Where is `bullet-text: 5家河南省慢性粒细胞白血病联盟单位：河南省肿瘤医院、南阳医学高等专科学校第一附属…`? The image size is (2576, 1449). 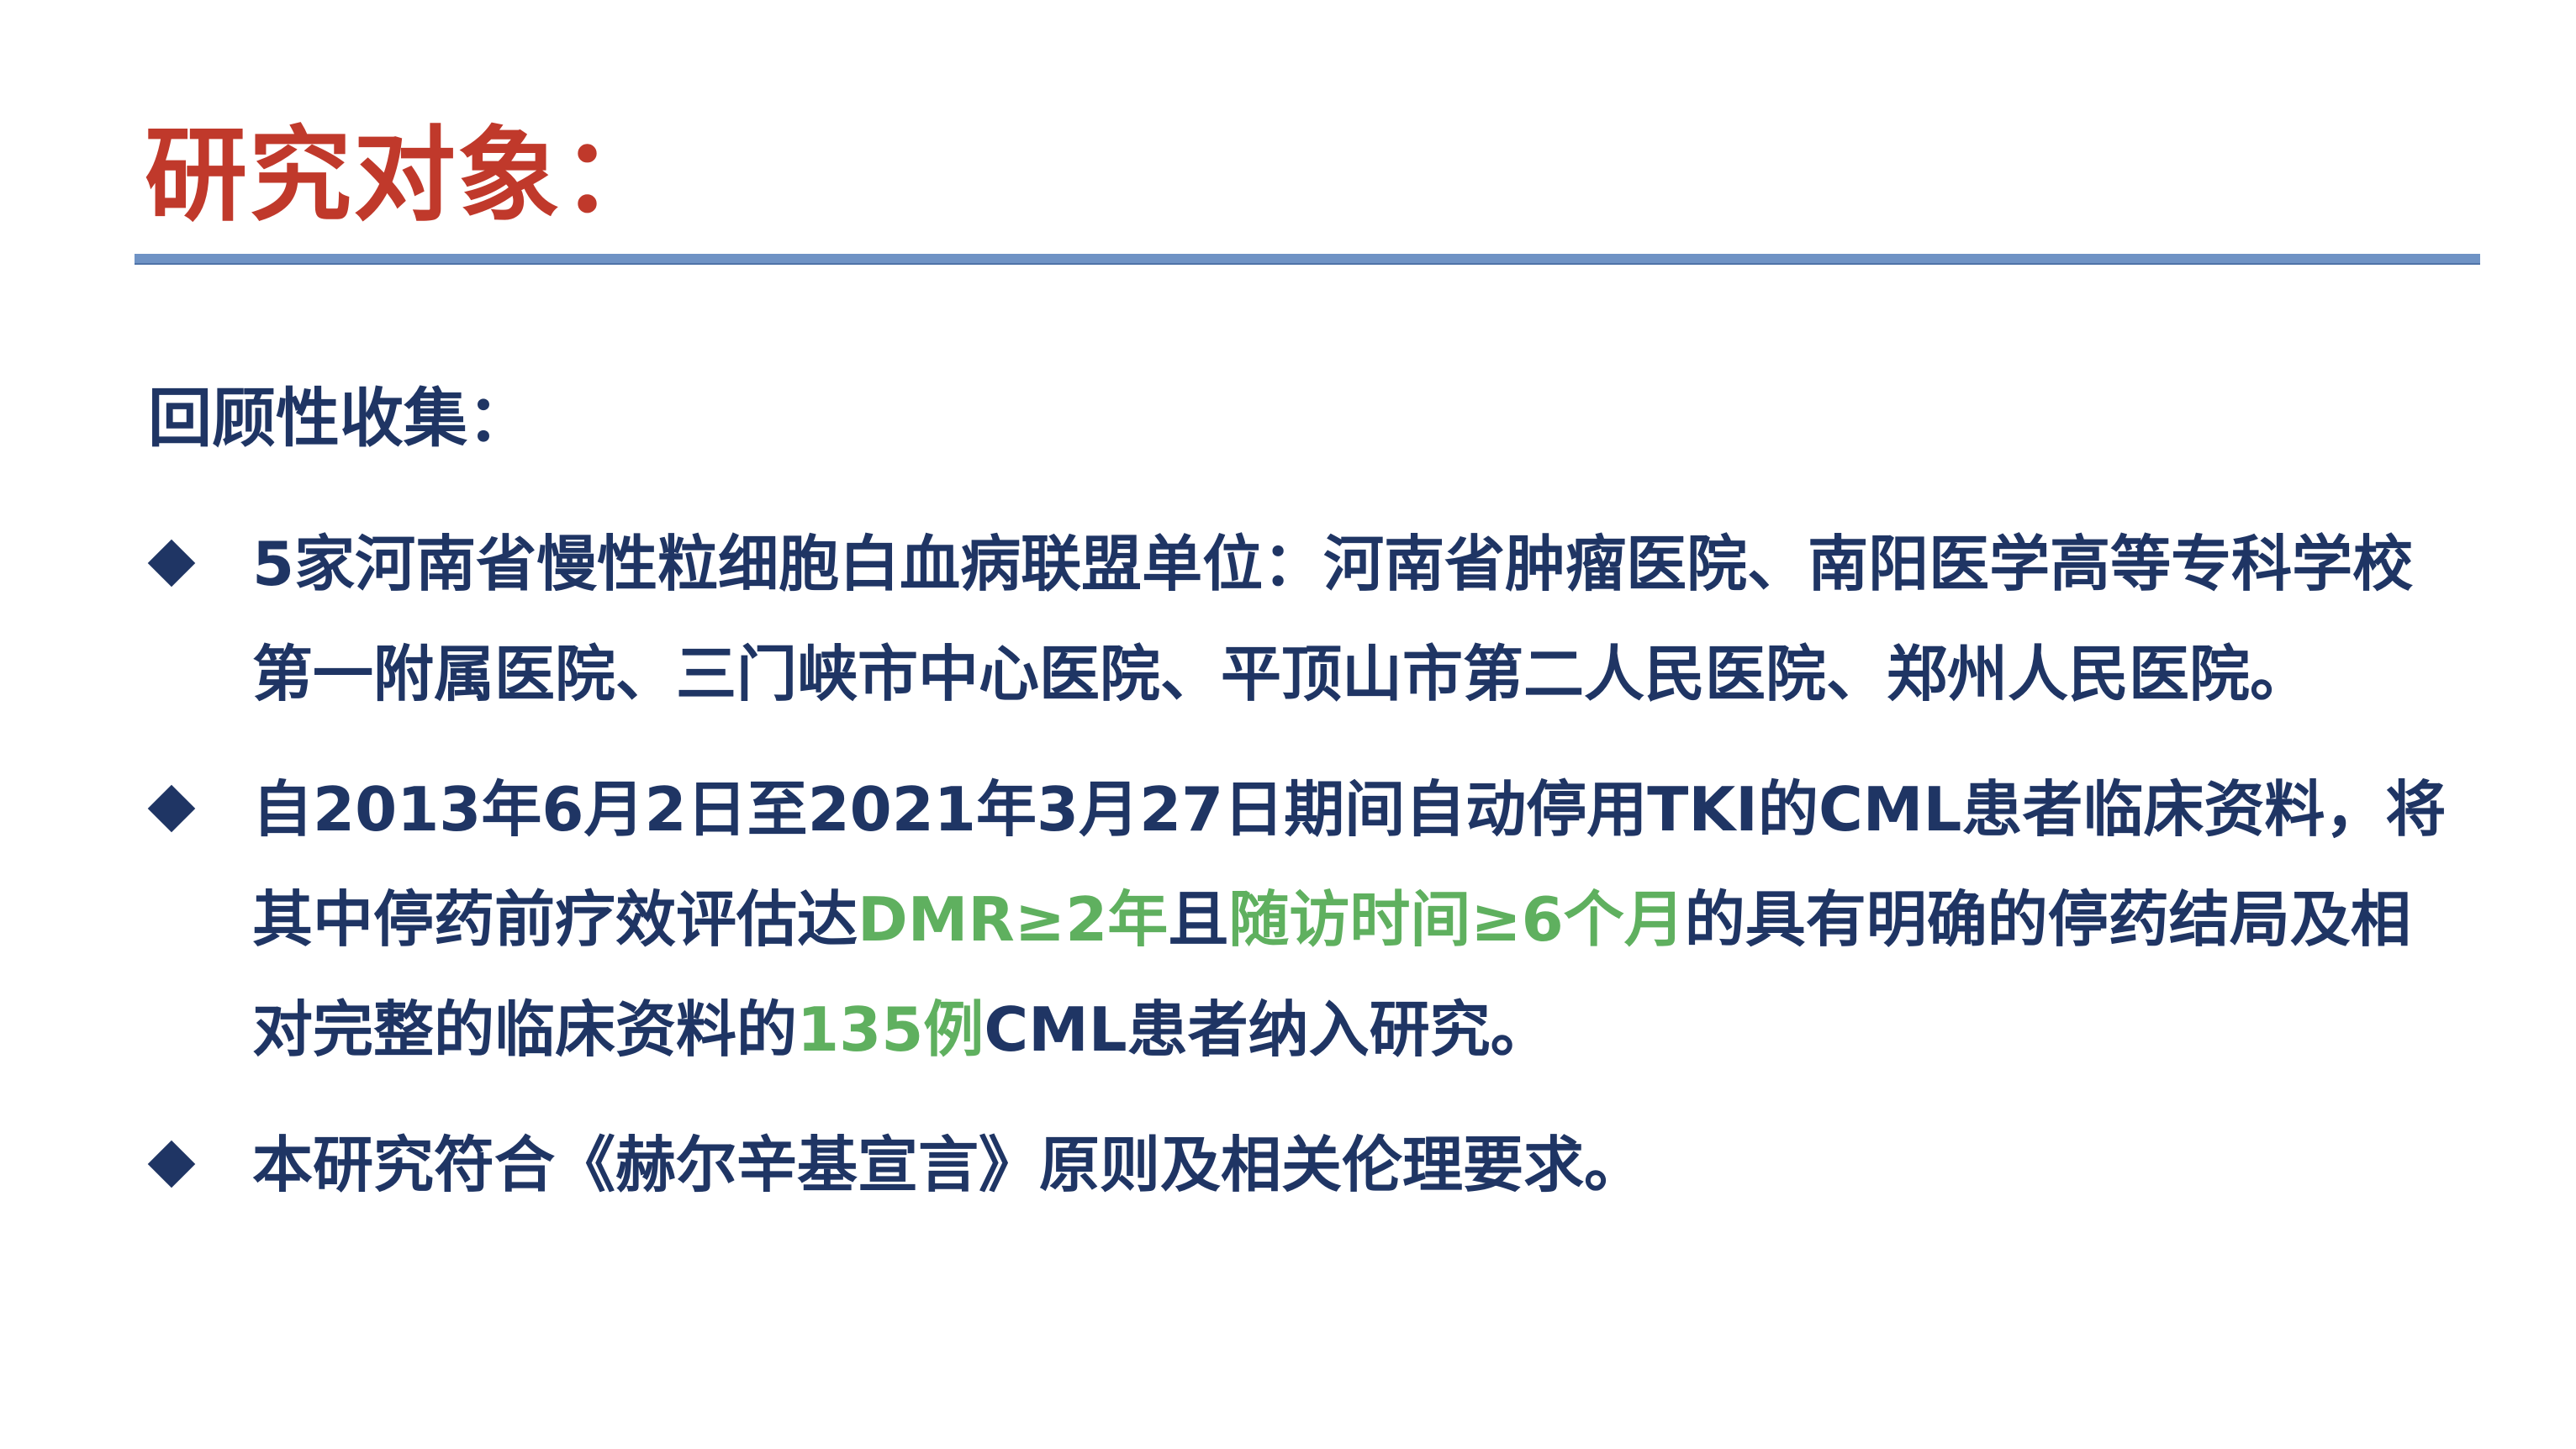
bullet-text: 5家河南省慢性粒细胞白血病联盟单位：河南省肿瘤医院、南阳医学高等专科学校第一附属… is located at coordinates (1333, 619).